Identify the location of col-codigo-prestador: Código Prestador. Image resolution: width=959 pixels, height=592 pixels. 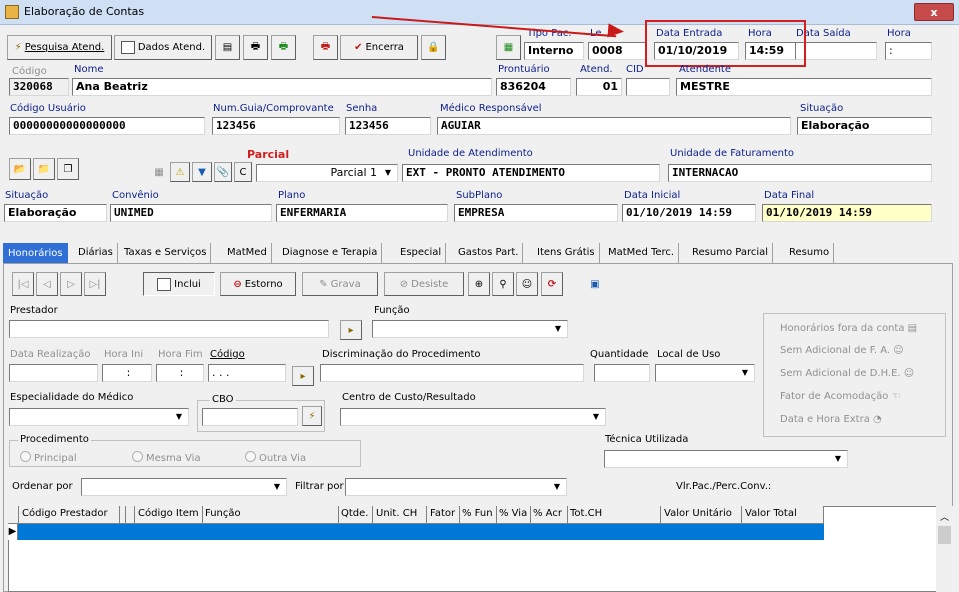
(65, 513).